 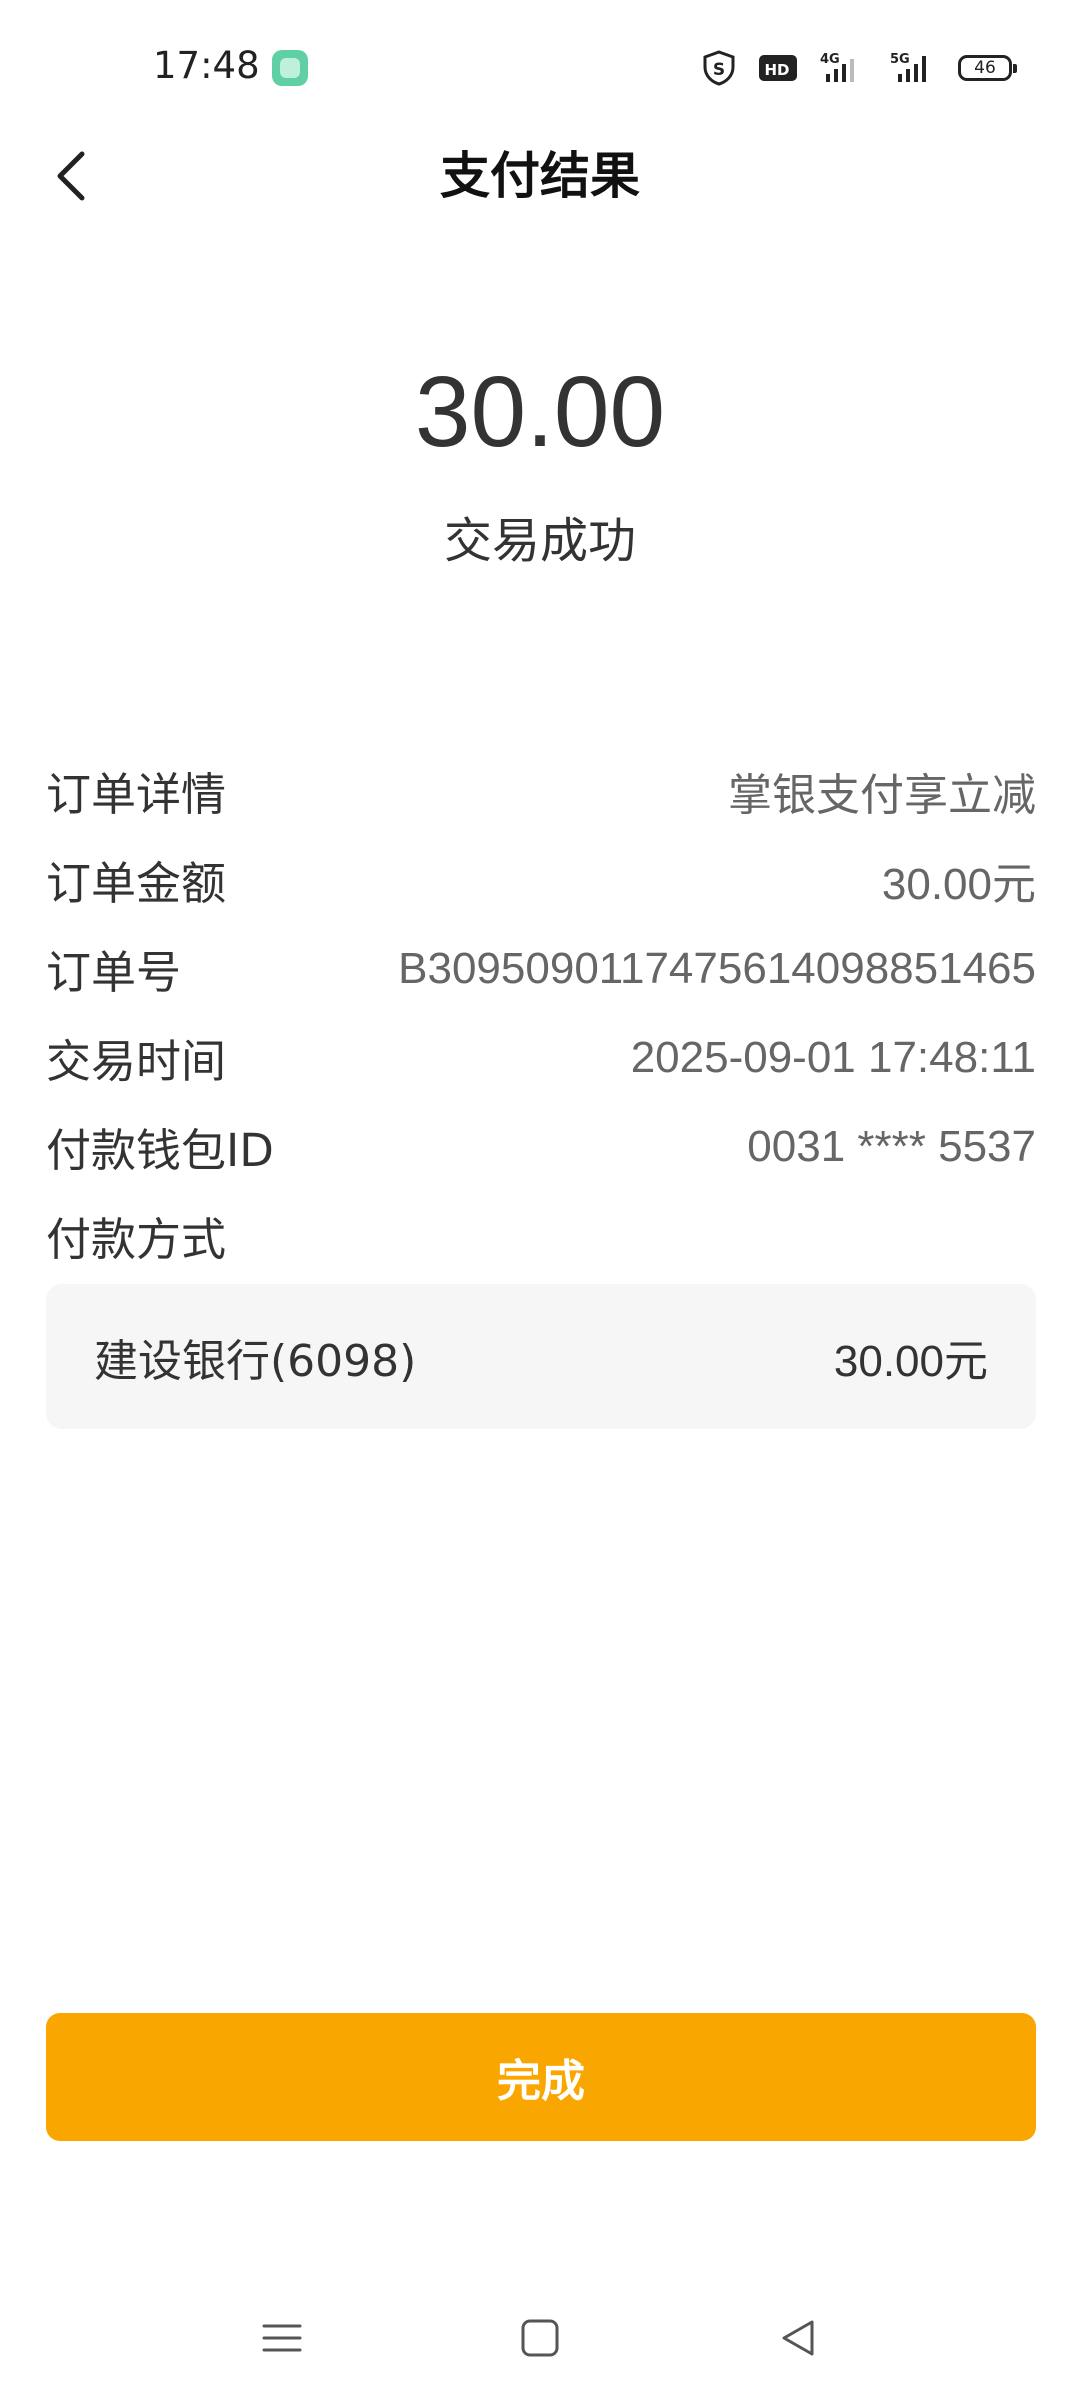 What do you see at coordinates (136, 794) in the screenshot?
I see `detail-label: 订单详情` at bounding box center [136, 794].